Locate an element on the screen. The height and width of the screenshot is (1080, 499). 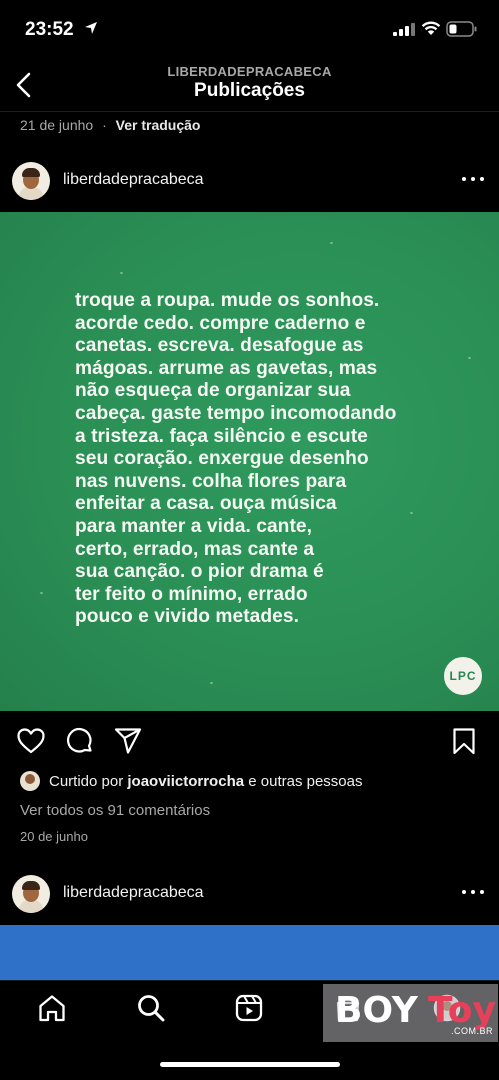
battery-icon is located at coordinates (461, 29).